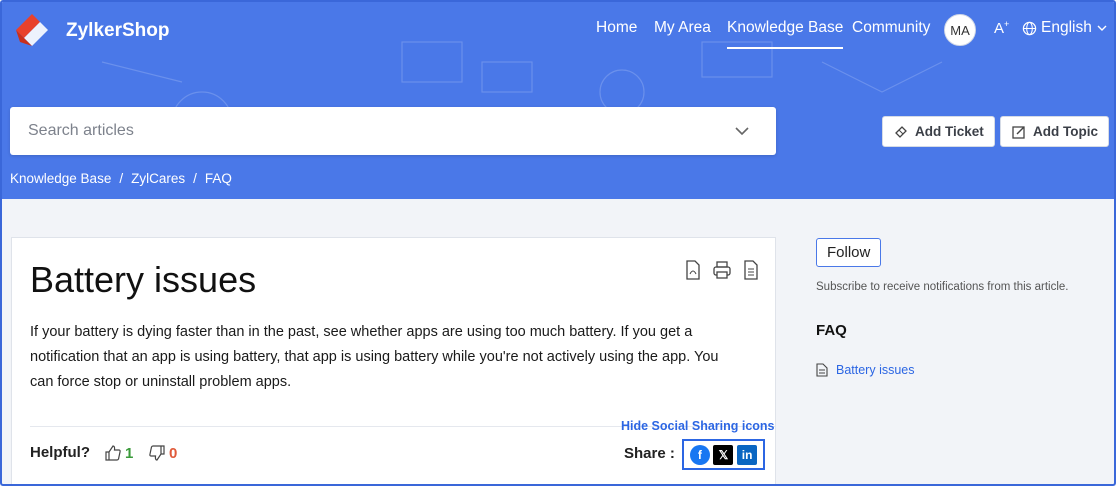  Describe the element at coordinates (616, 28) in the screenshot. I see `nav-home: Home` at that location.